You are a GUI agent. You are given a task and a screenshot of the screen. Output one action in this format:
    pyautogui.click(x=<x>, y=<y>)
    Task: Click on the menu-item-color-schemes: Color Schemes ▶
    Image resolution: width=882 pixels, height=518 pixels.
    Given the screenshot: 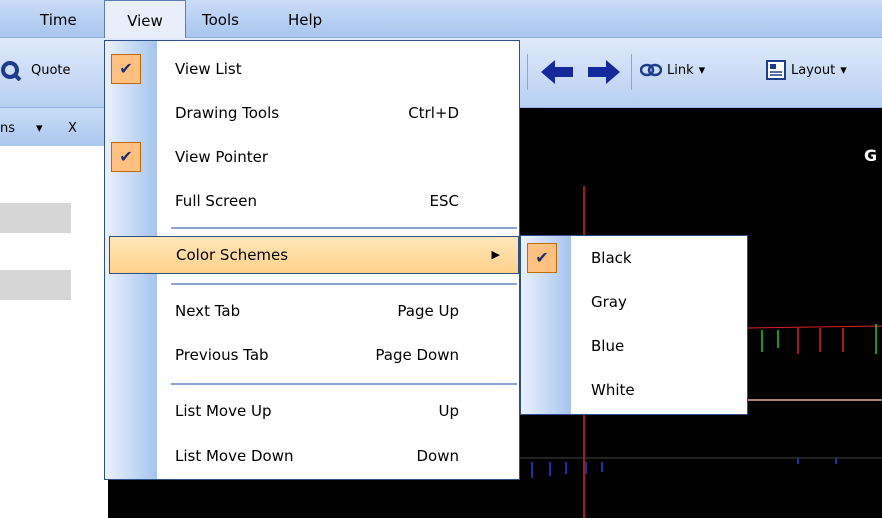 What is the action you would take?
    pyautogui.click(x=314, y=255)
    